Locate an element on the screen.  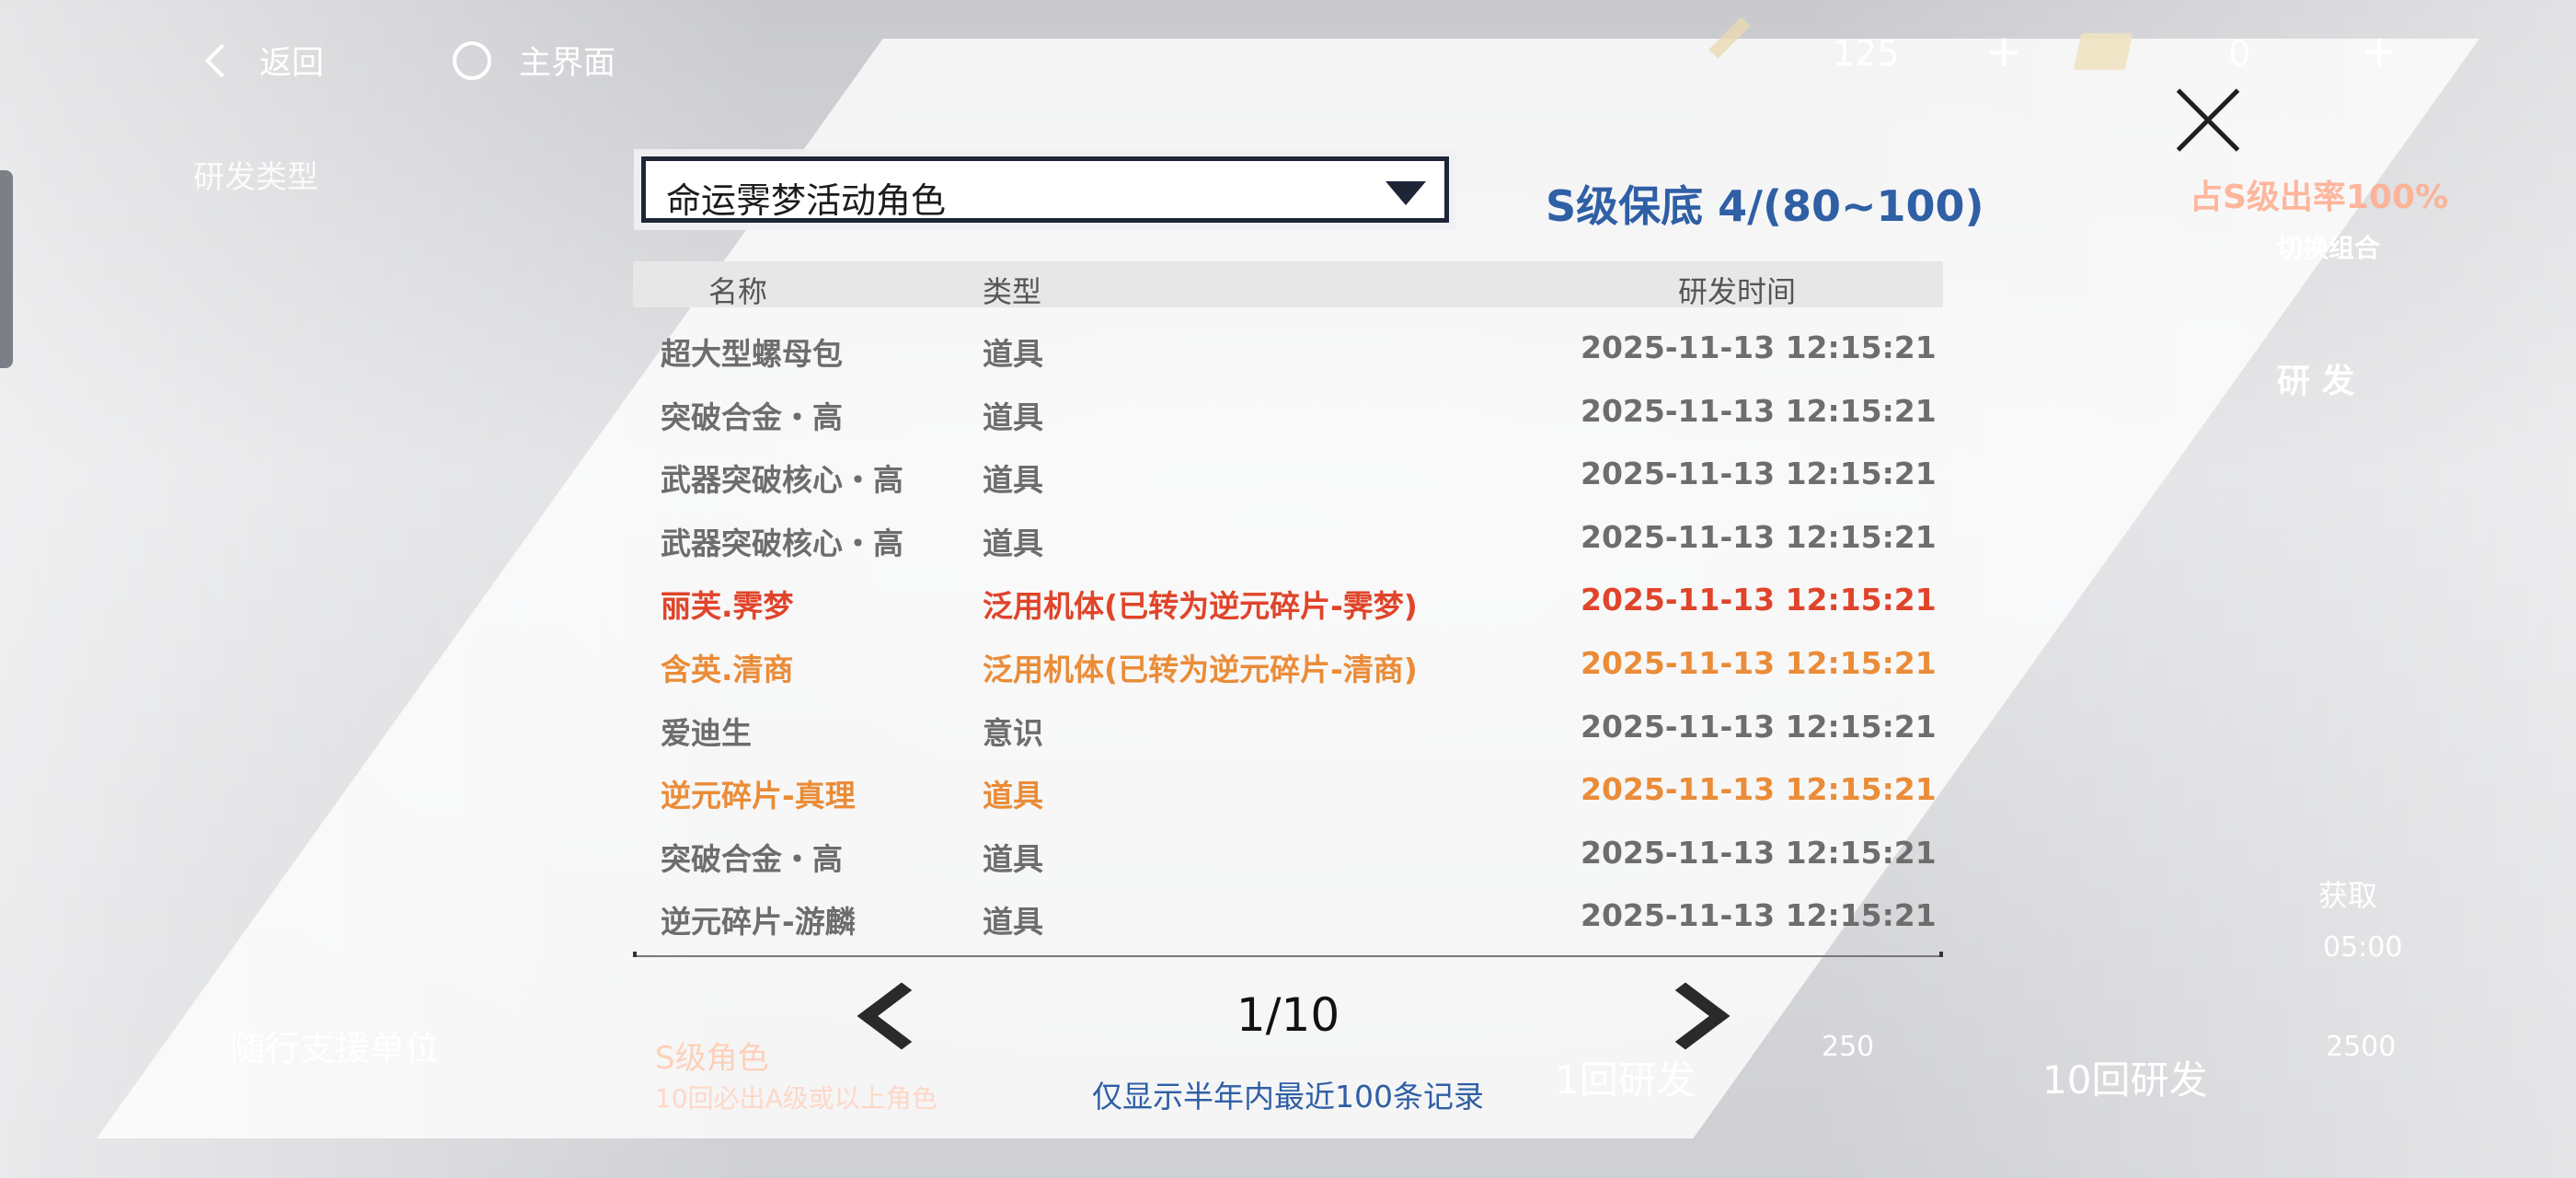
bg-support-unit: 随行支援单位 is located at coordinates (335, 1048).